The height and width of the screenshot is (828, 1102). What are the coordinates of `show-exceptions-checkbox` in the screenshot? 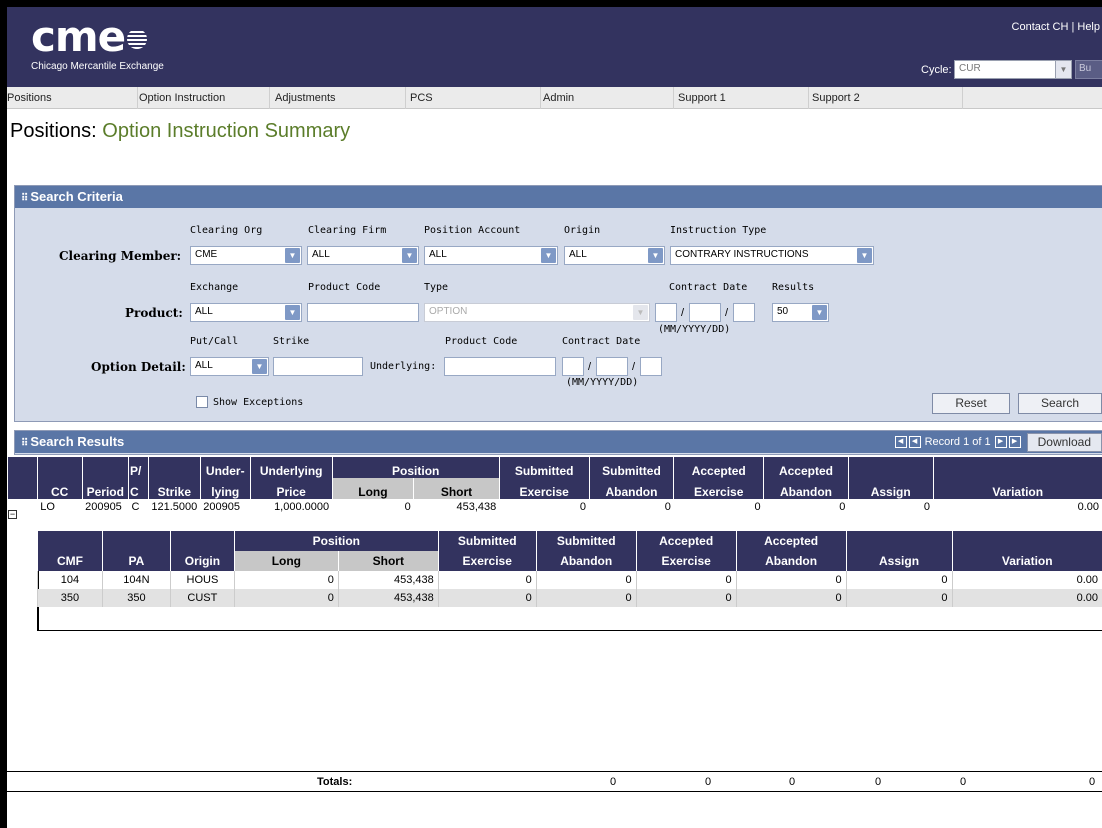 It's located at (202, 402).